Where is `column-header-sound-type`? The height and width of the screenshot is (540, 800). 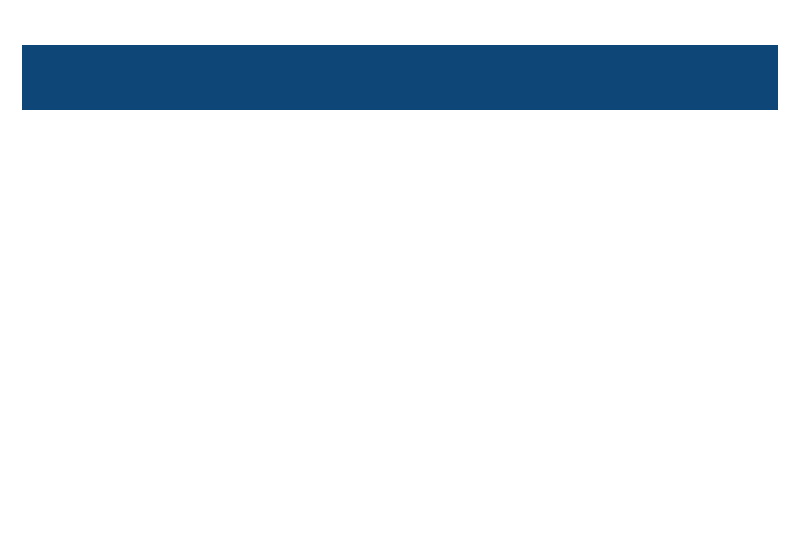 column-header-sound-type is located at coordinates (102, 77).